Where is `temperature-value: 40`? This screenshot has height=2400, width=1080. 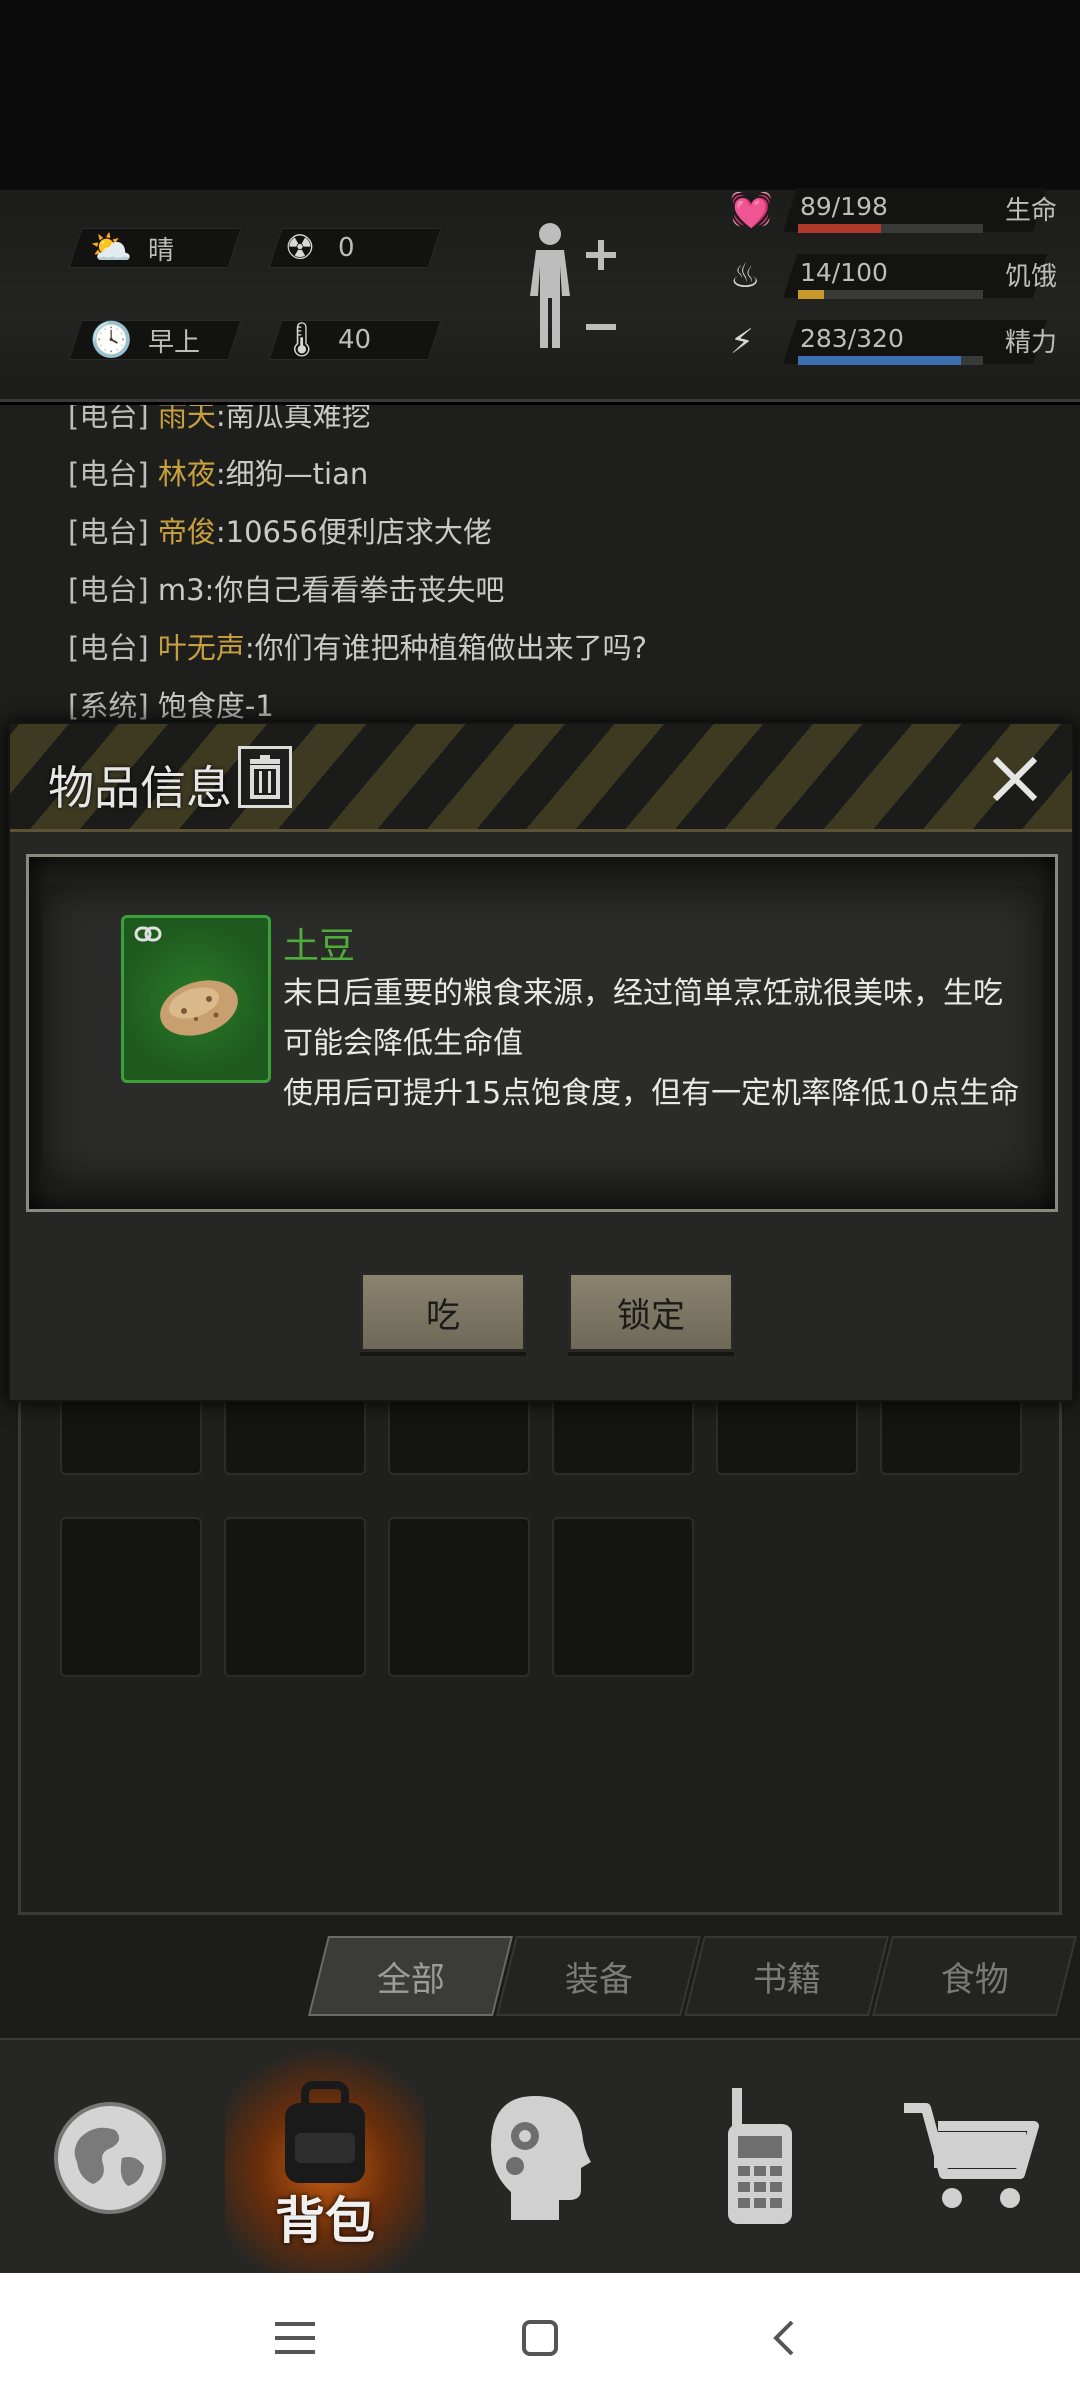
temperature-value: 40 is located at coordinates (355, 340).